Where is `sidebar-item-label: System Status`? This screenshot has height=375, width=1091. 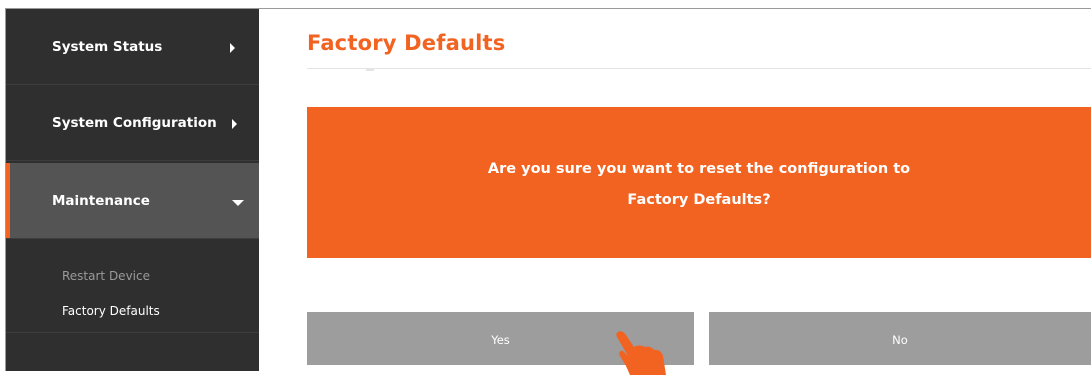
sidebar-item-label: System Status is located at coordinates (107, 47).